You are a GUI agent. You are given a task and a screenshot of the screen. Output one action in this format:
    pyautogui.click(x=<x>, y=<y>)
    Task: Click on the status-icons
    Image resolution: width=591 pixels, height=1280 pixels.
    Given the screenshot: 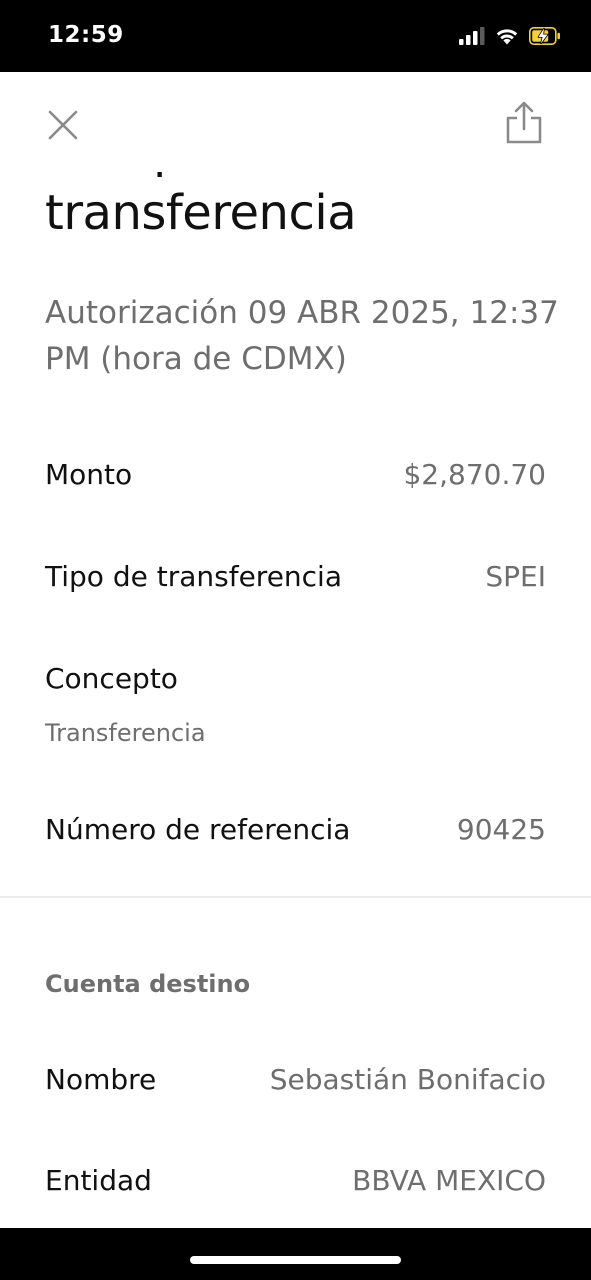 What is the action you would take?
    pyautogui.click(x=510, y=36)
    